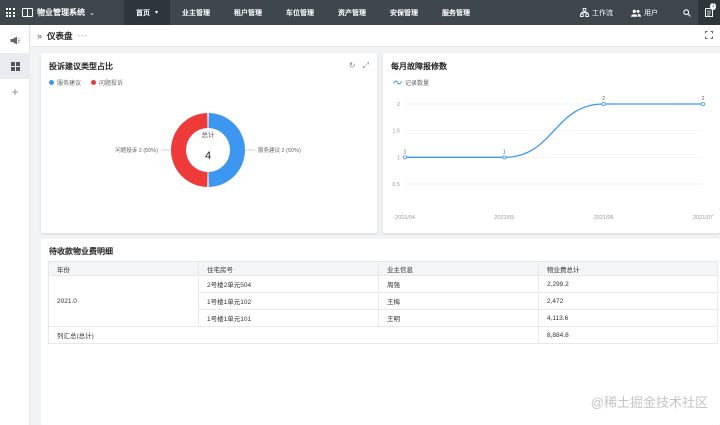 The width and height of the screenshot is (720, 425). I want to click on table-cell: 王梅, so click(458, 301).